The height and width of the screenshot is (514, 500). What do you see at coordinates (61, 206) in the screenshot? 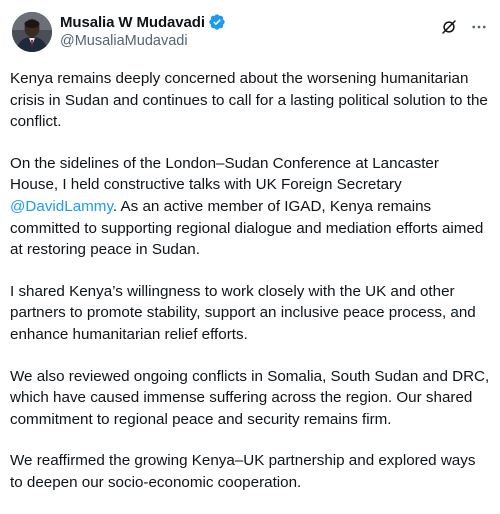
I see `mention-link-davidlammy: @DavidLammy` at bounding box center [61, 206].